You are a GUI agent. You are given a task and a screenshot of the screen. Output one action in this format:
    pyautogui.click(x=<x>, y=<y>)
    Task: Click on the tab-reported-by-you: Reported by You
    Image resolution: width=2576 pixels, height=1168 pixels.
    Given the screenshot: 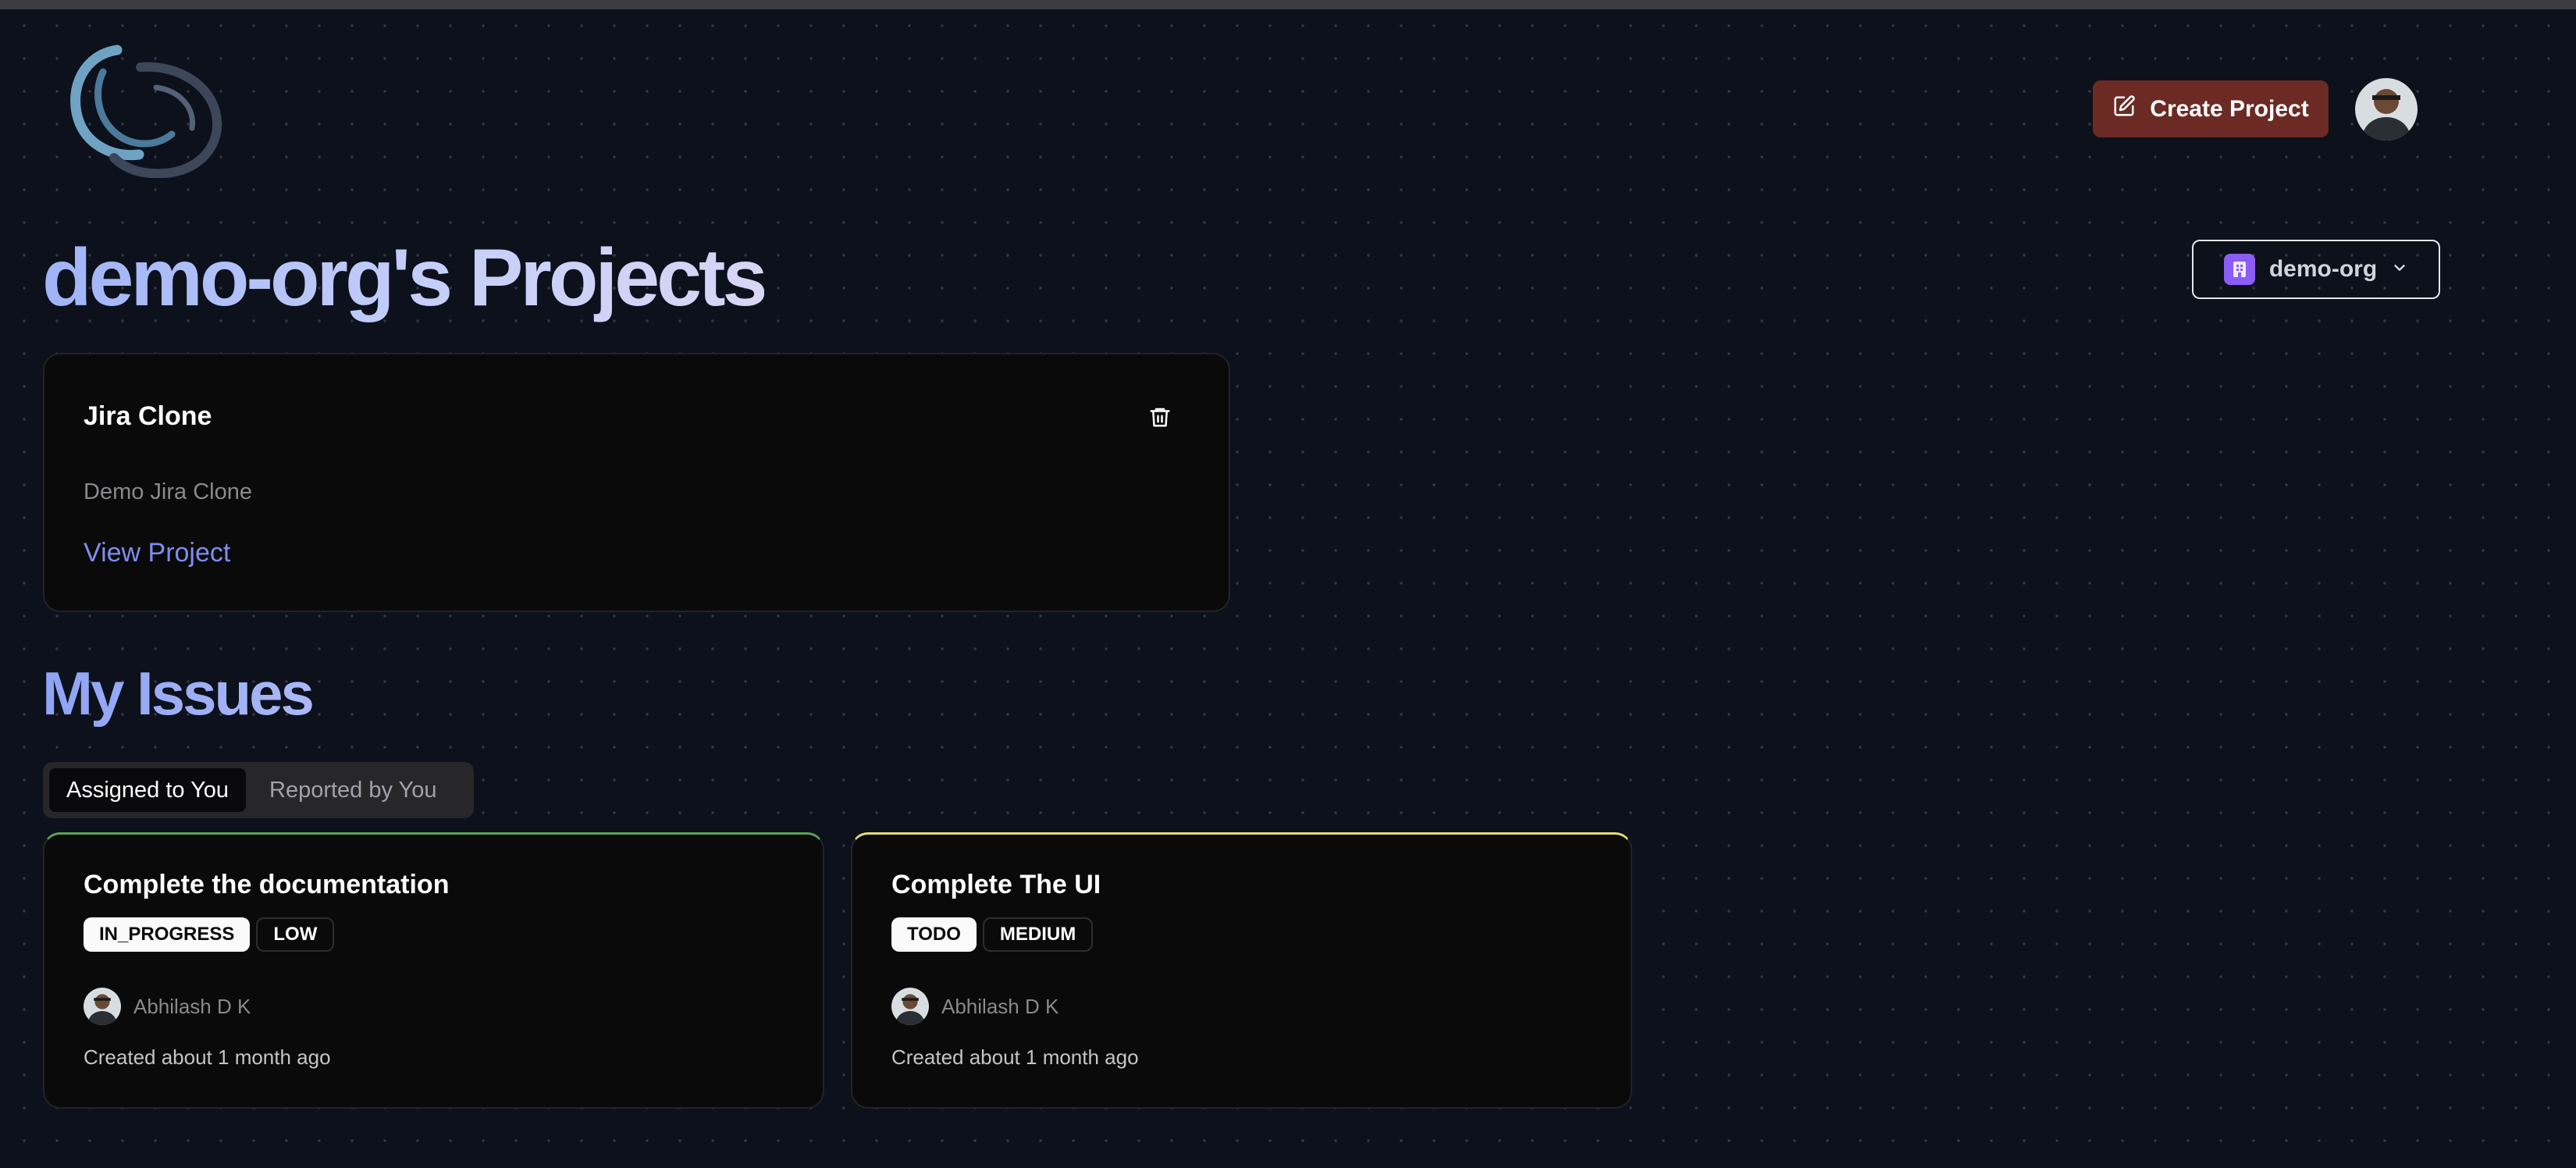 What is the action you would take?
    pyautogui.click(x=353, y=790)
    